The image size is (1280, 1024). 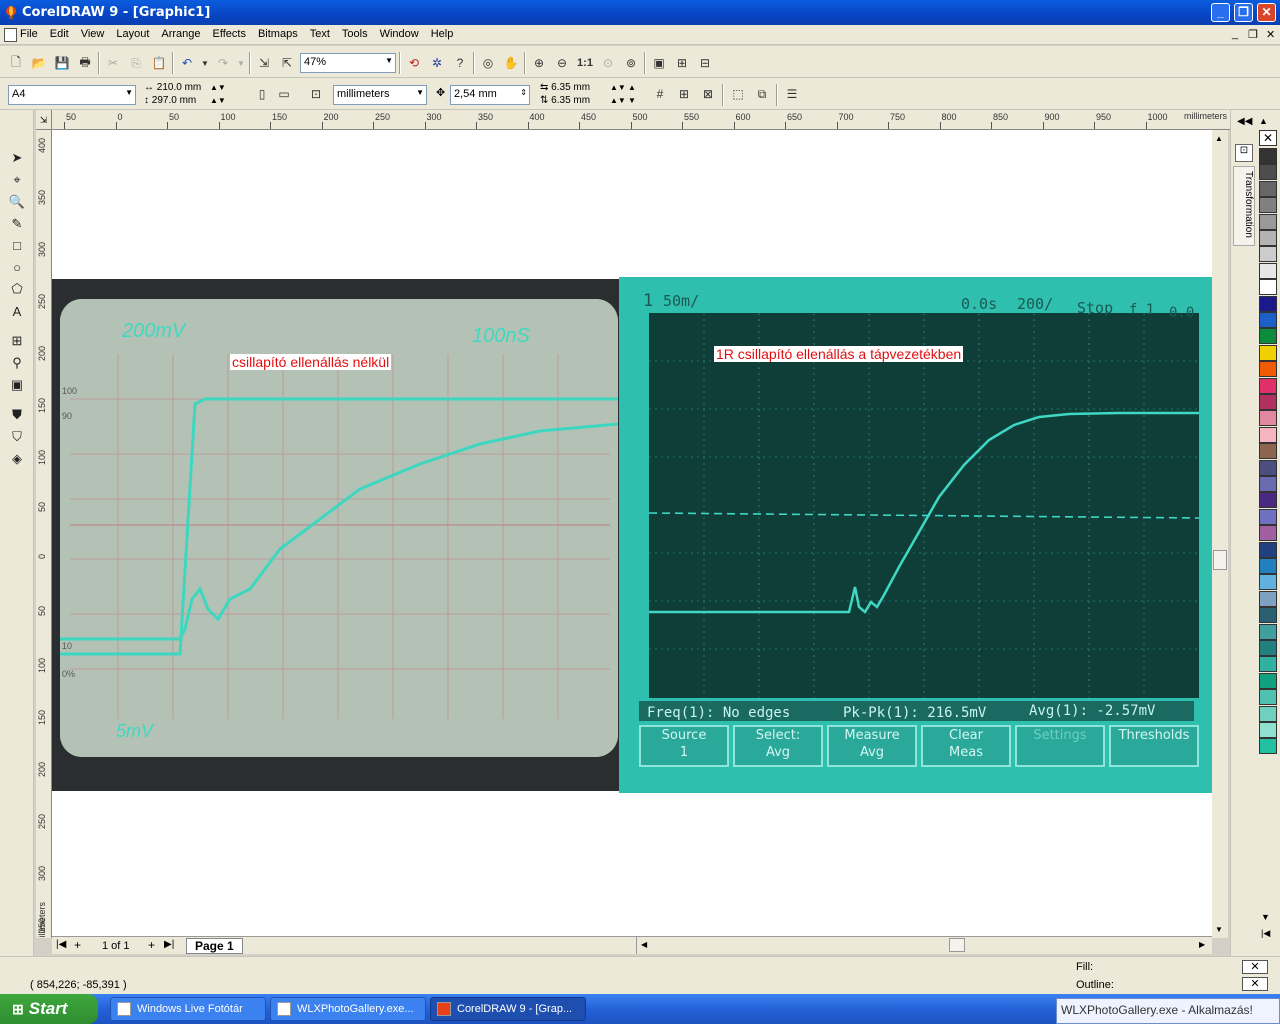 I want to click on menu-effects: Effects, so click(x=229, y=34).